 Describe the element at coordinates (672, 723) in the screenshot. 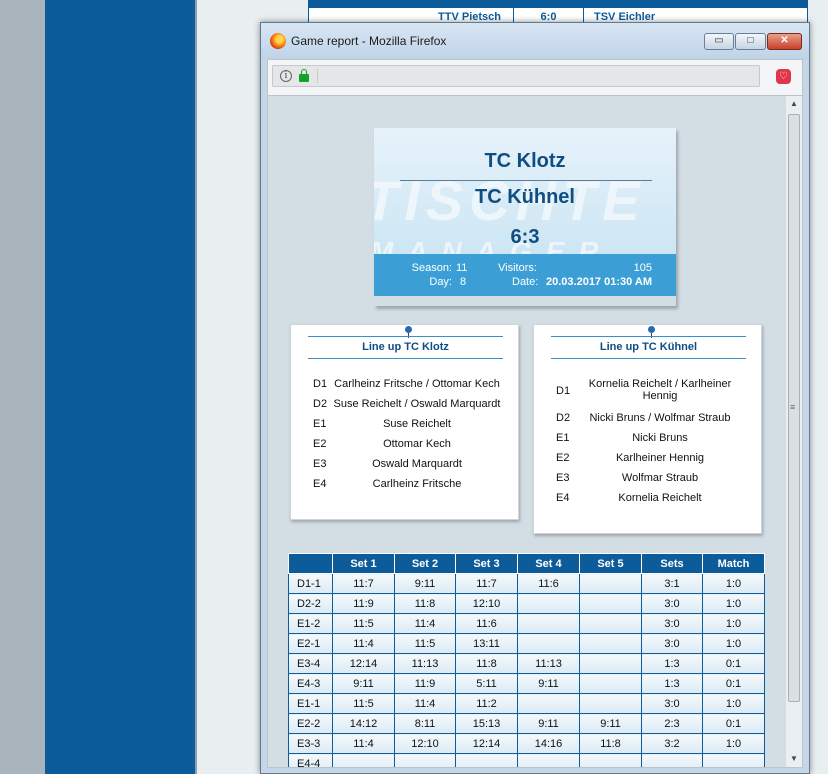

I see `result-cell: 2:3` at that location.